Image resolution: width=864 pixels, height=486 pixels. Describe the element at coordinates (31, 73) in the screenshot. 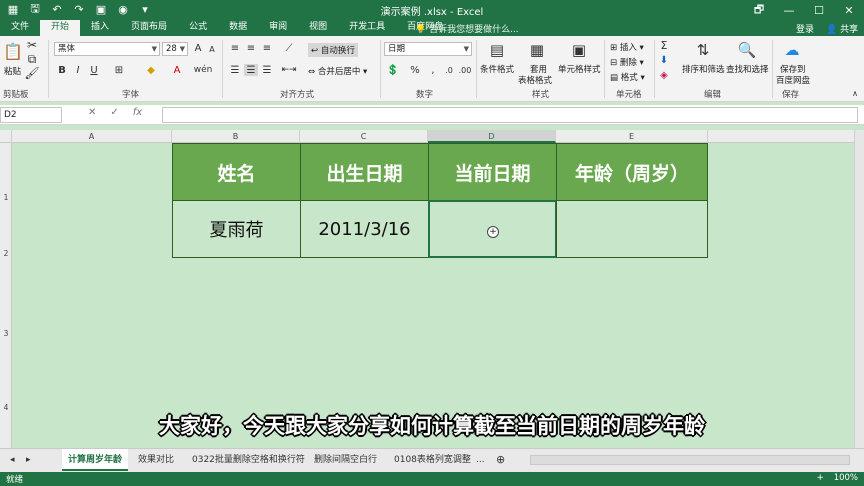

I see `format-painter-icon: 🖌` at that location.